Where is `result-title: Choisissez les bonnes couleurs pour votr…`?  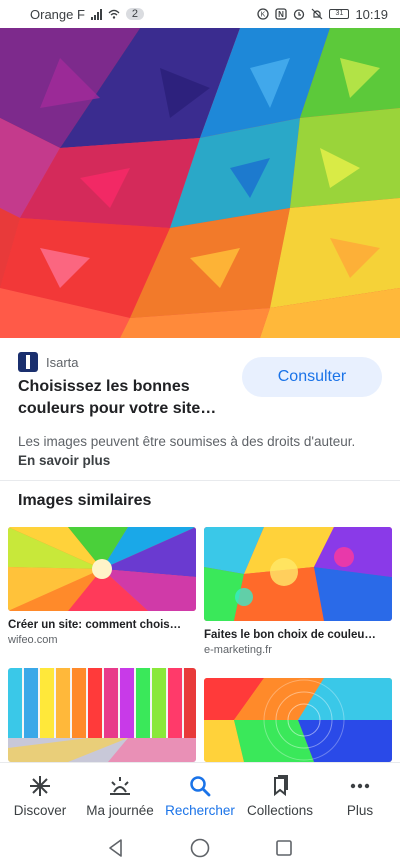 result-title: Choisissez les bonnes couleurs pour votr… is located at coordinates (125, 398).